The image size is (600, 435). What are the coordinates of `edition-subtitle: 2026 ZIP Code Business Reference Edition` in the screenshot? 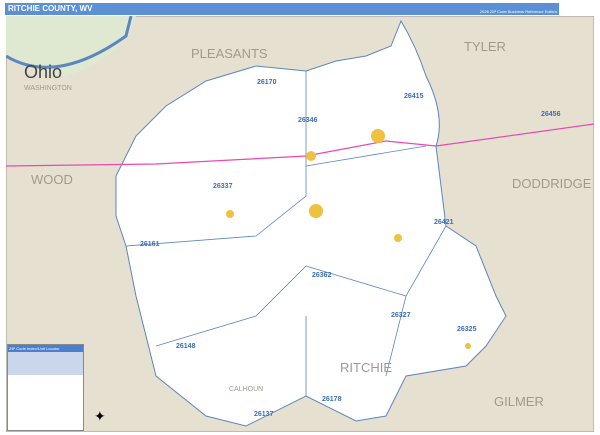 It's located at (518, 11).